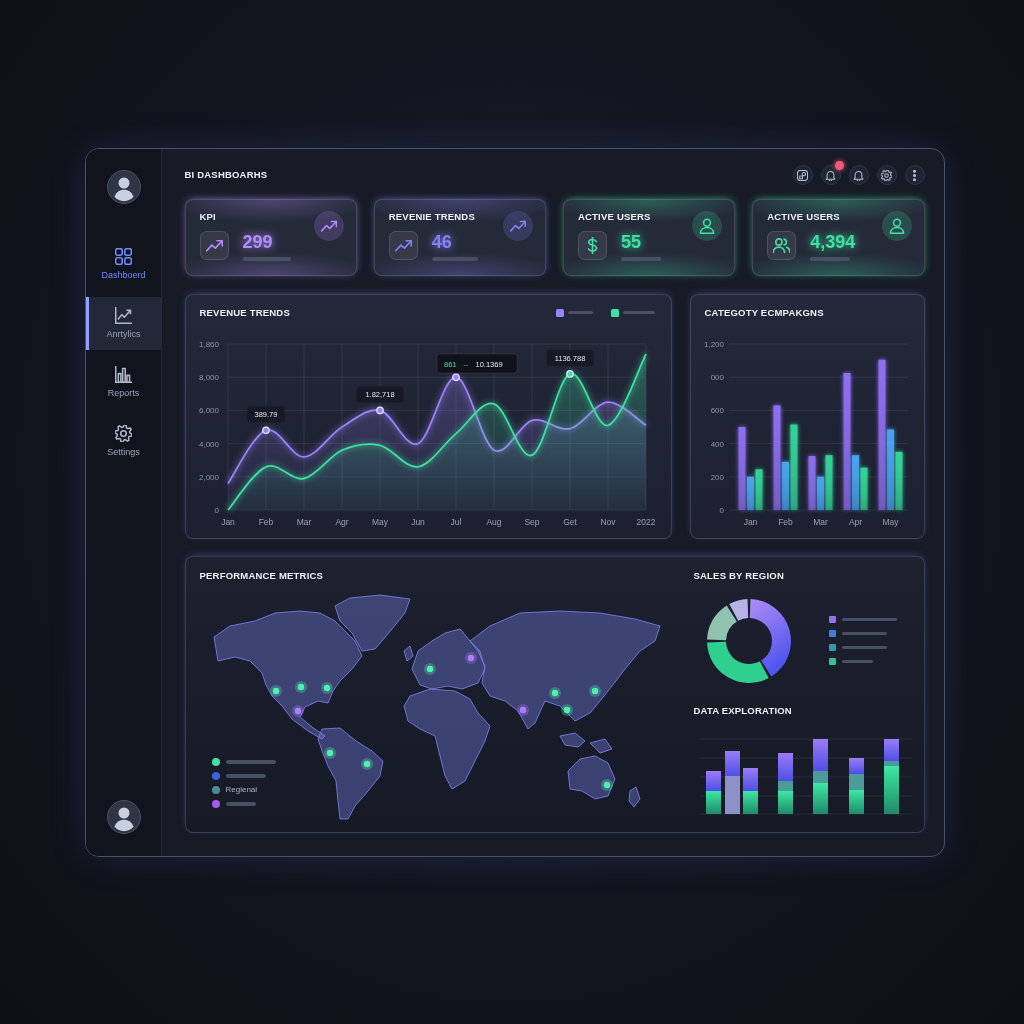 This screenshot has height=1024, width=1024. I want to click on more-button, so click(914, 175).